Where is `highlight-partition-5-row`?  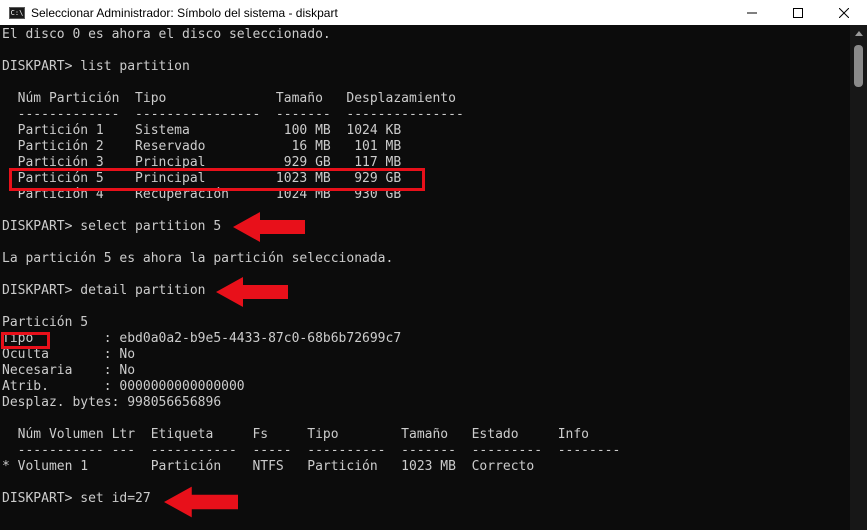
highlight-partition-5-row is located at coordinates (217, 179).